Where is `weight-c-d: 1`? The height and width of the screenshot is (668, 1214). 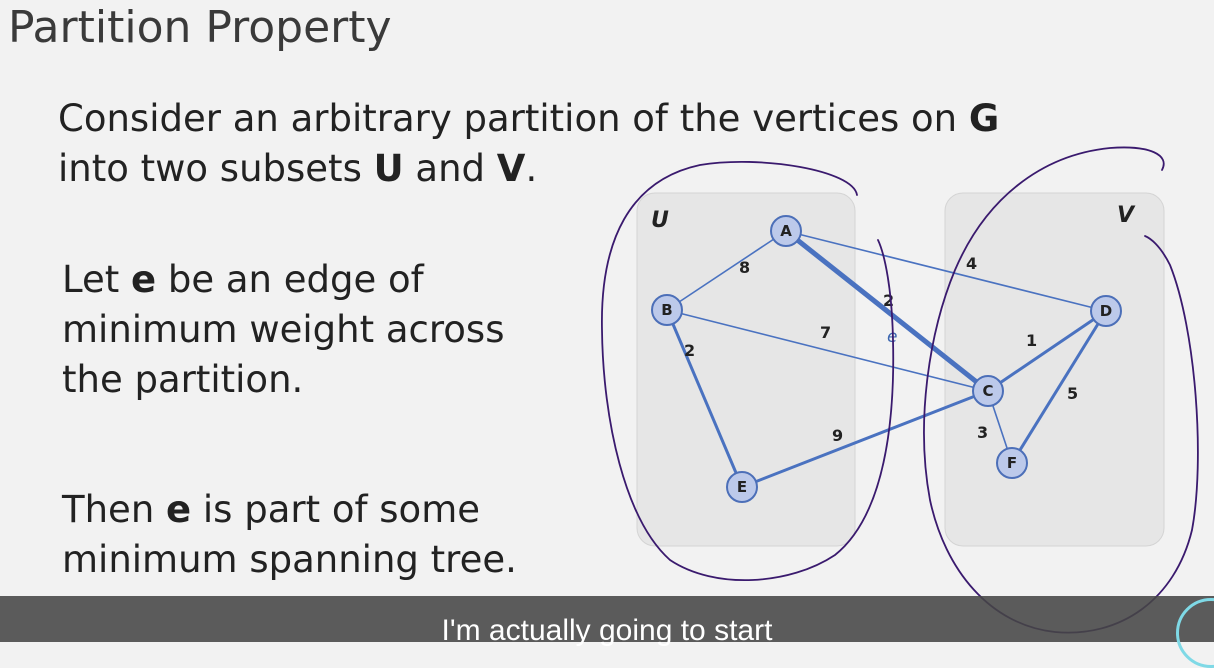
weight-c-d: 1 is located at coordinates (1031, 340).